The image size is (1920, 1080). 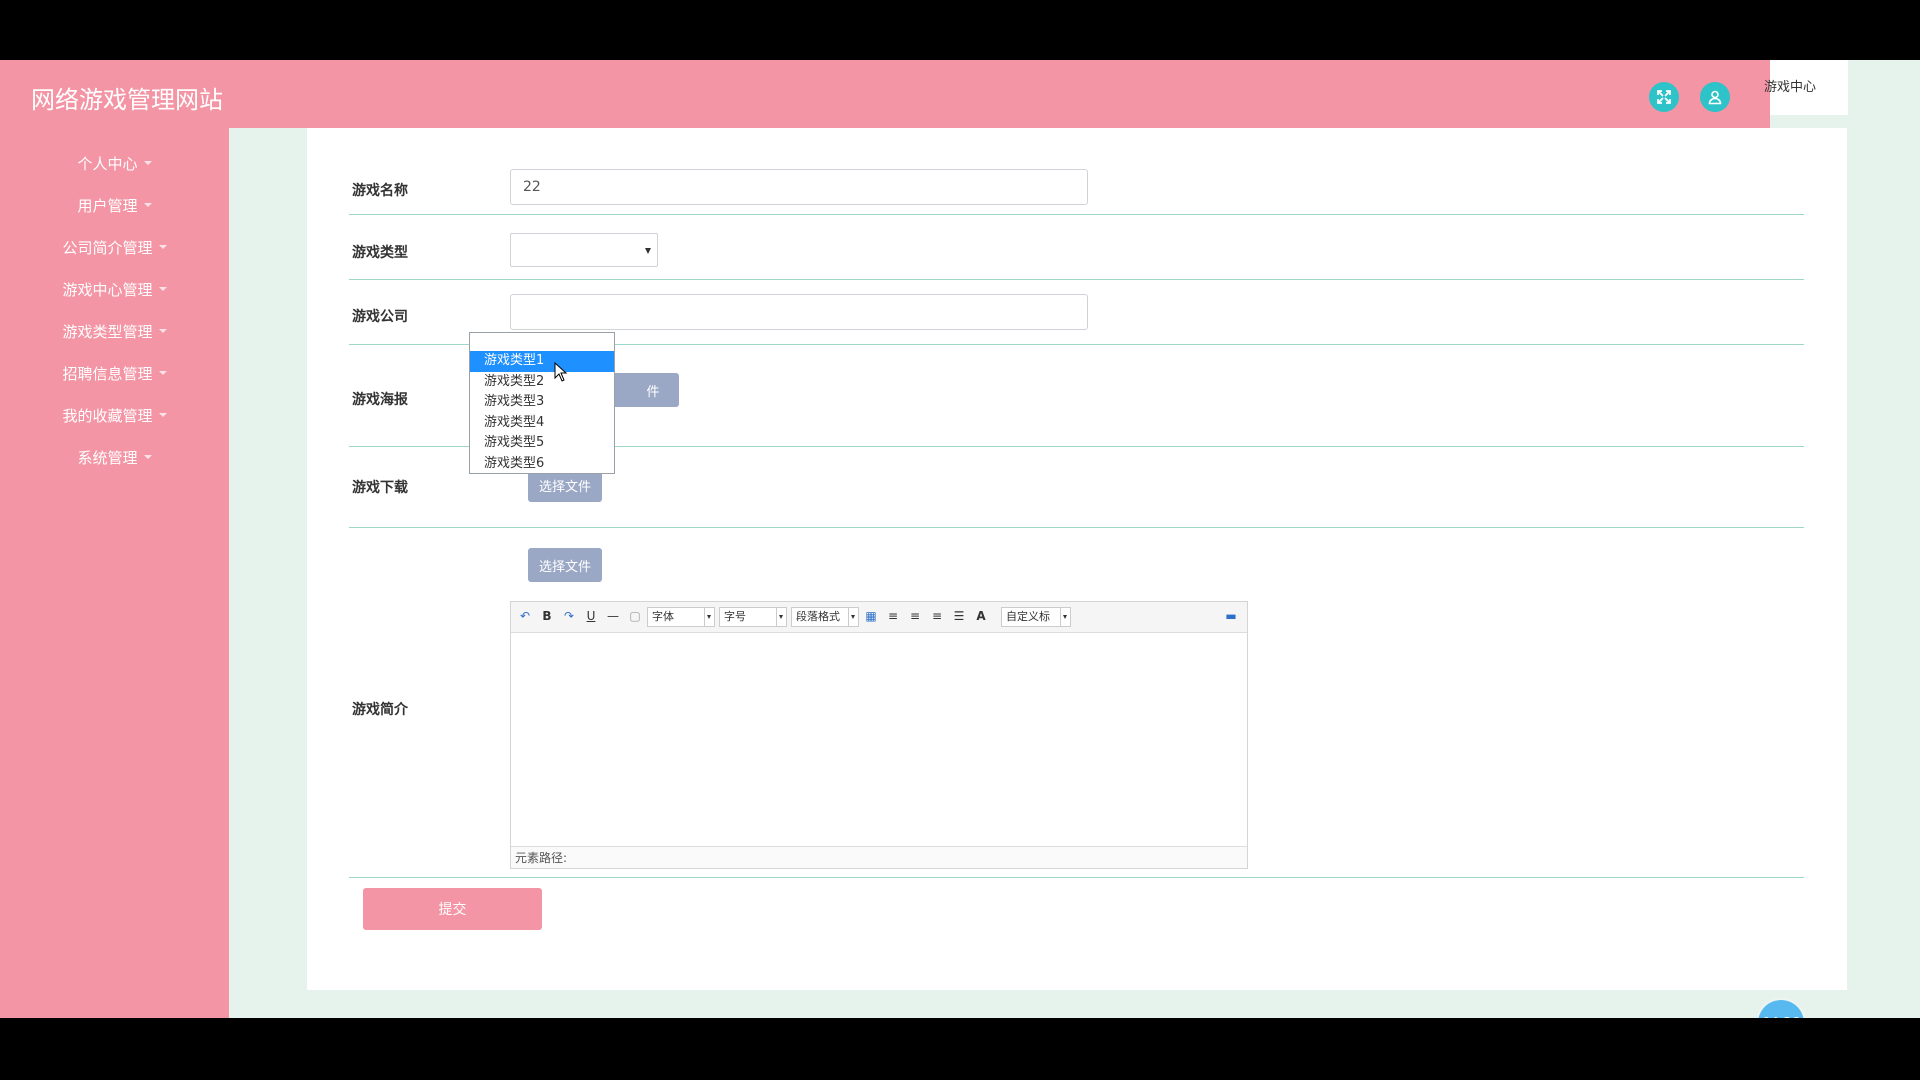 What do you see at coordinates (879, 740) in the screenshot?
I see `editor-content-area` at bounding box center [879, 740].